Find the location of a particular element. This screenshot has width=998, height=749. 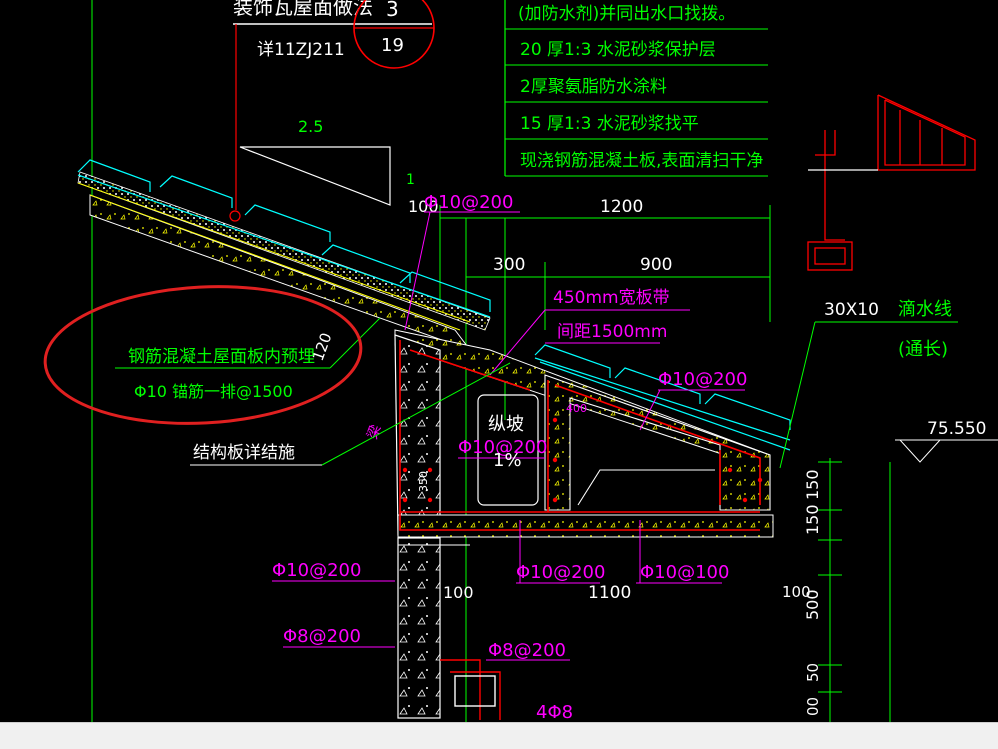

slope-triangle is located at coordinates (315, 176).